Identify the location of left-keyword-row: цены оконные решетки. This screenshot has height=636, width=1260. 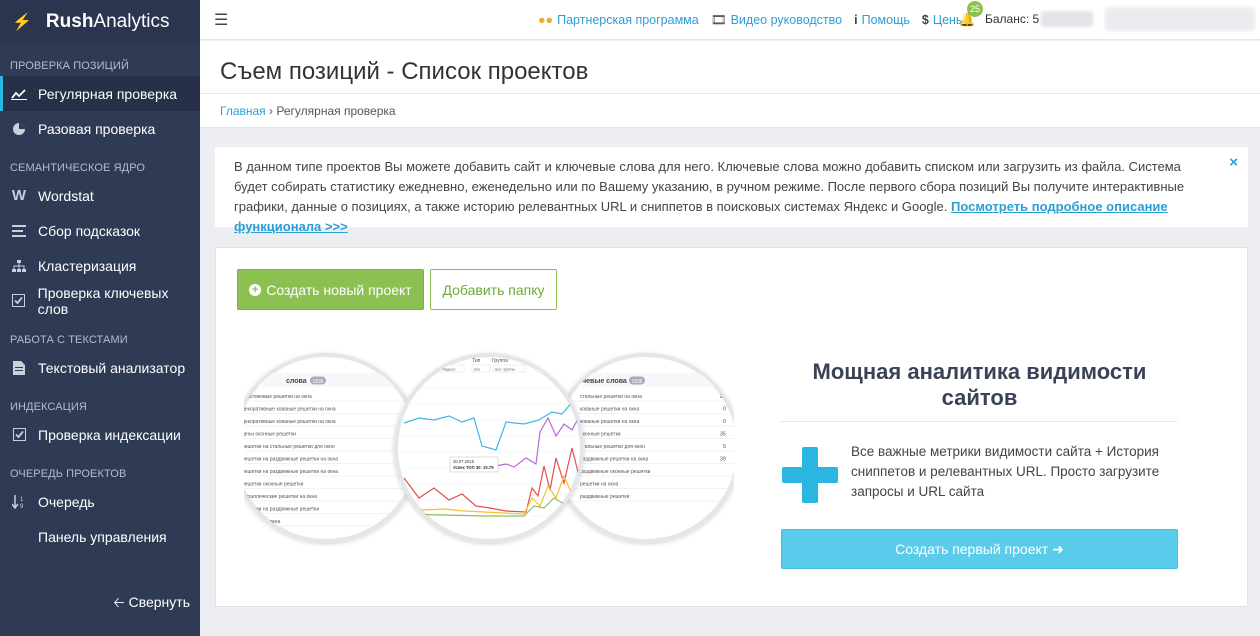
(270, 435).